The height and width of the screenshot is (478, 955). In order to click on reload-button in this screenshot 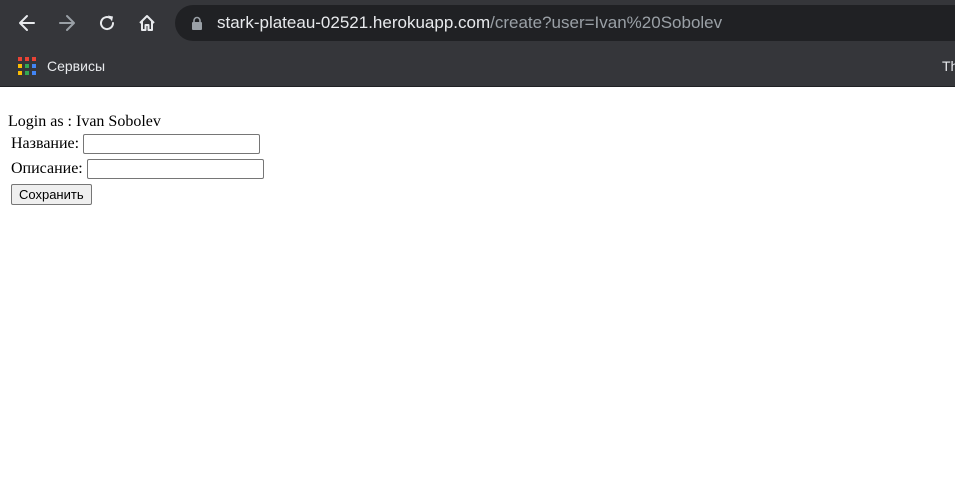, I will do `click(107, 23)`.